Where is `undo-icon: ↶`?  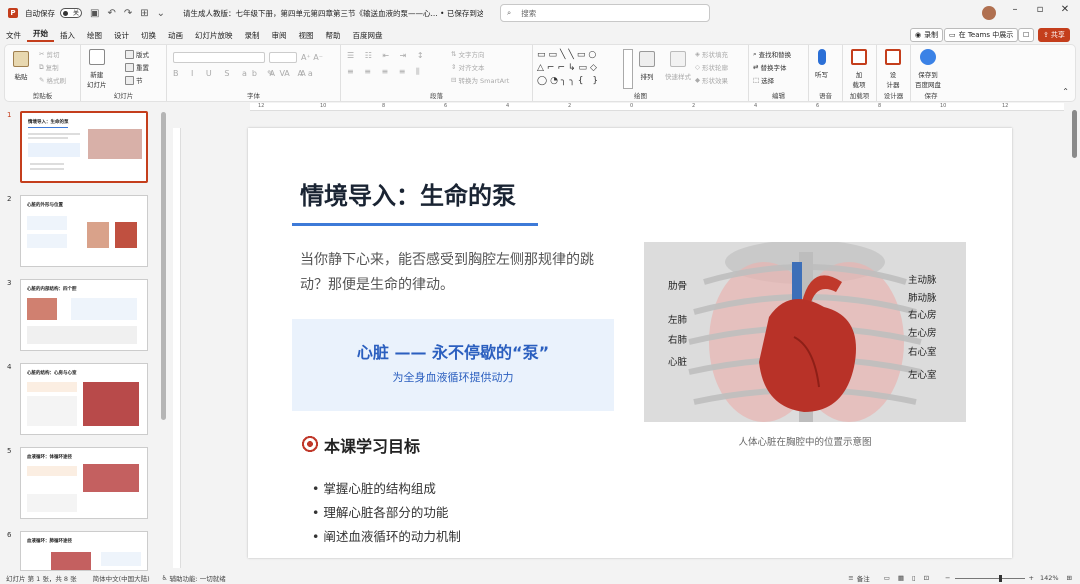 undo-icon: ↶ is located at coordinates (111, 13).